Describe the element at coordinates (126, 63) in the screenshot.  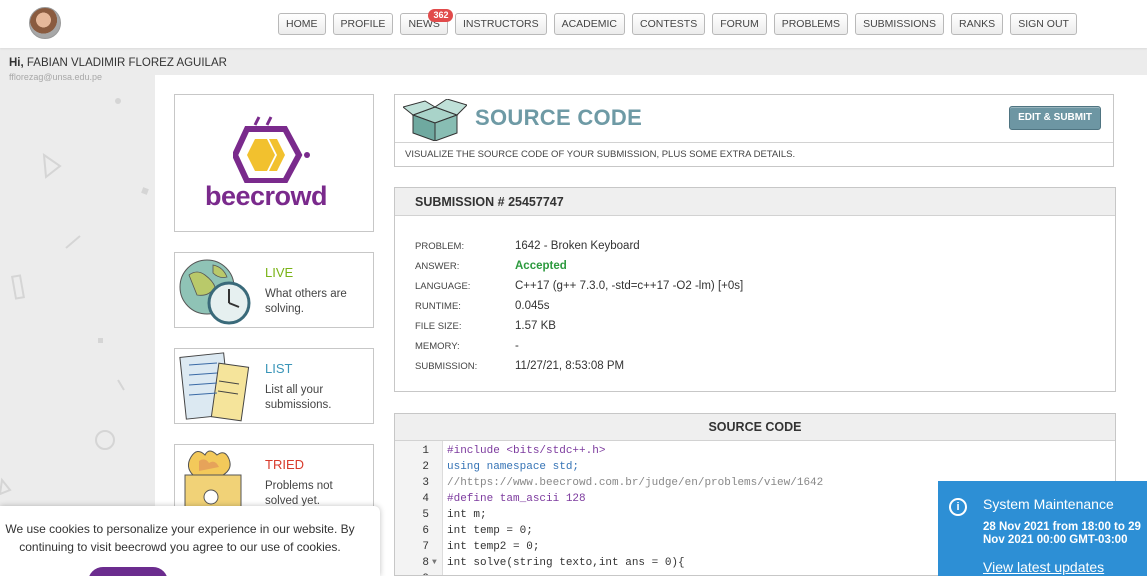
I see `user-name: FABIAN VLADIMIR FLOREZ AGUILAR` at that location.